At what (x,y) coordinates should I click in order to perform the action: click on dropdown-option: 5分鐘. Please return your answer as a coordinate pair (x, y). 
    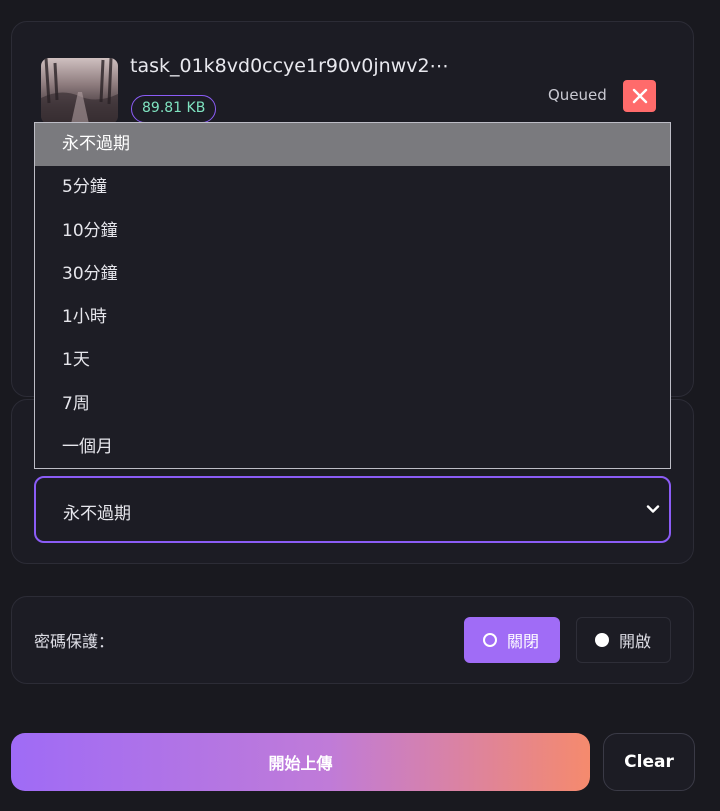
    Looking at the image, I should click on (352, 187).